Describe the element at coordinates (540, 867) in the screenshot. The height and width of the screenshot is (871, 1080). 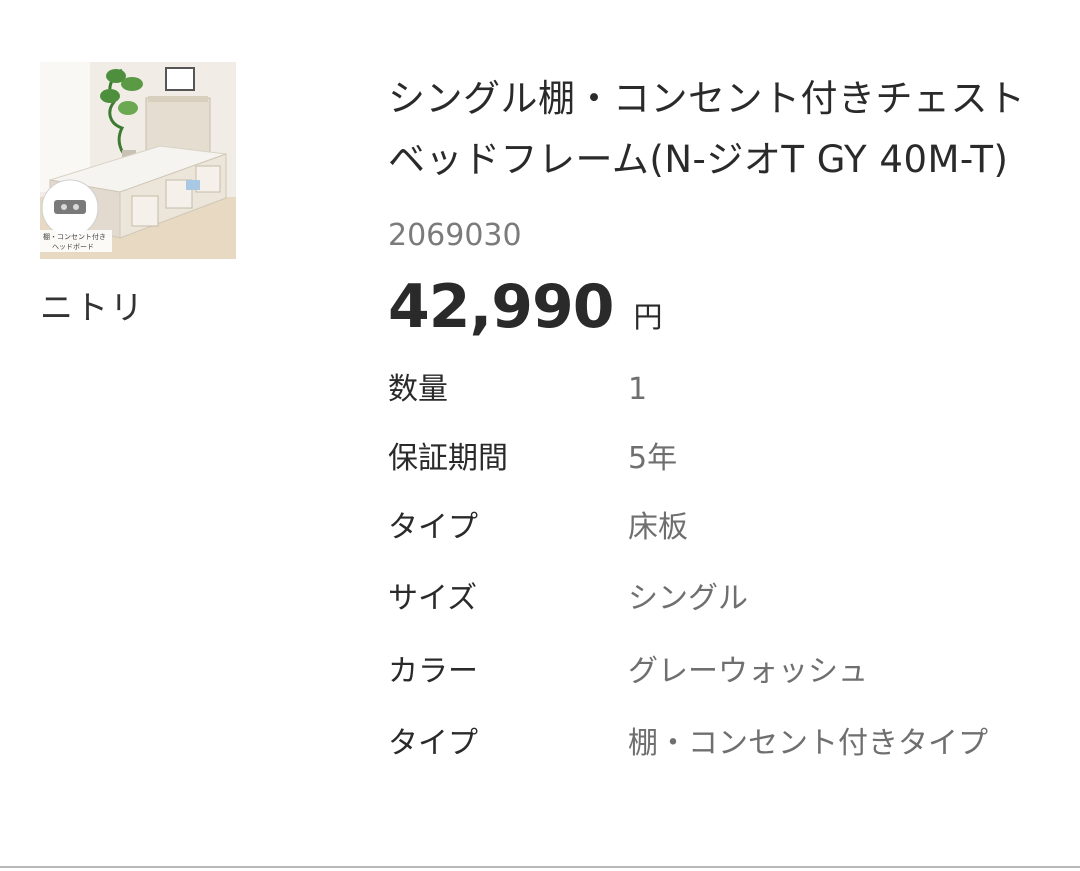
I see `divider` at that location.